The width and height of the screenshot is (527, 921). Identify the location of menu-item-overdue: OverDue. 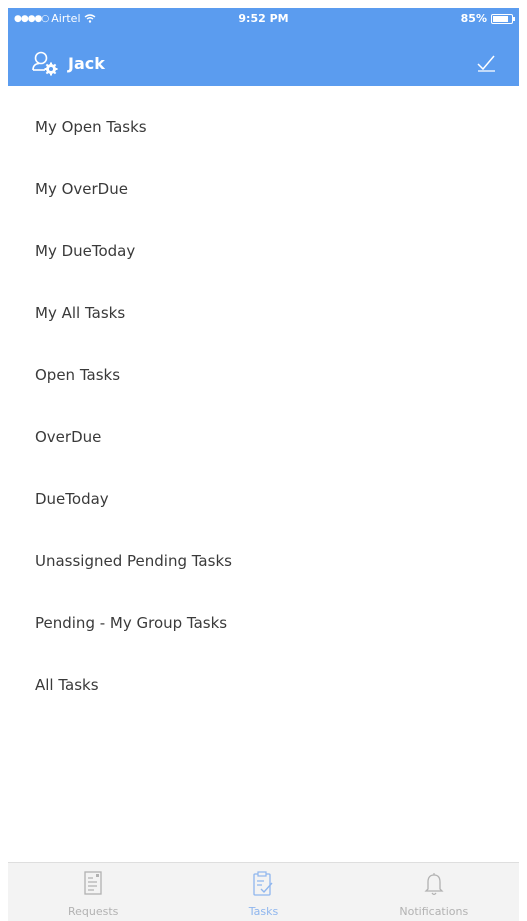
(263, 427).